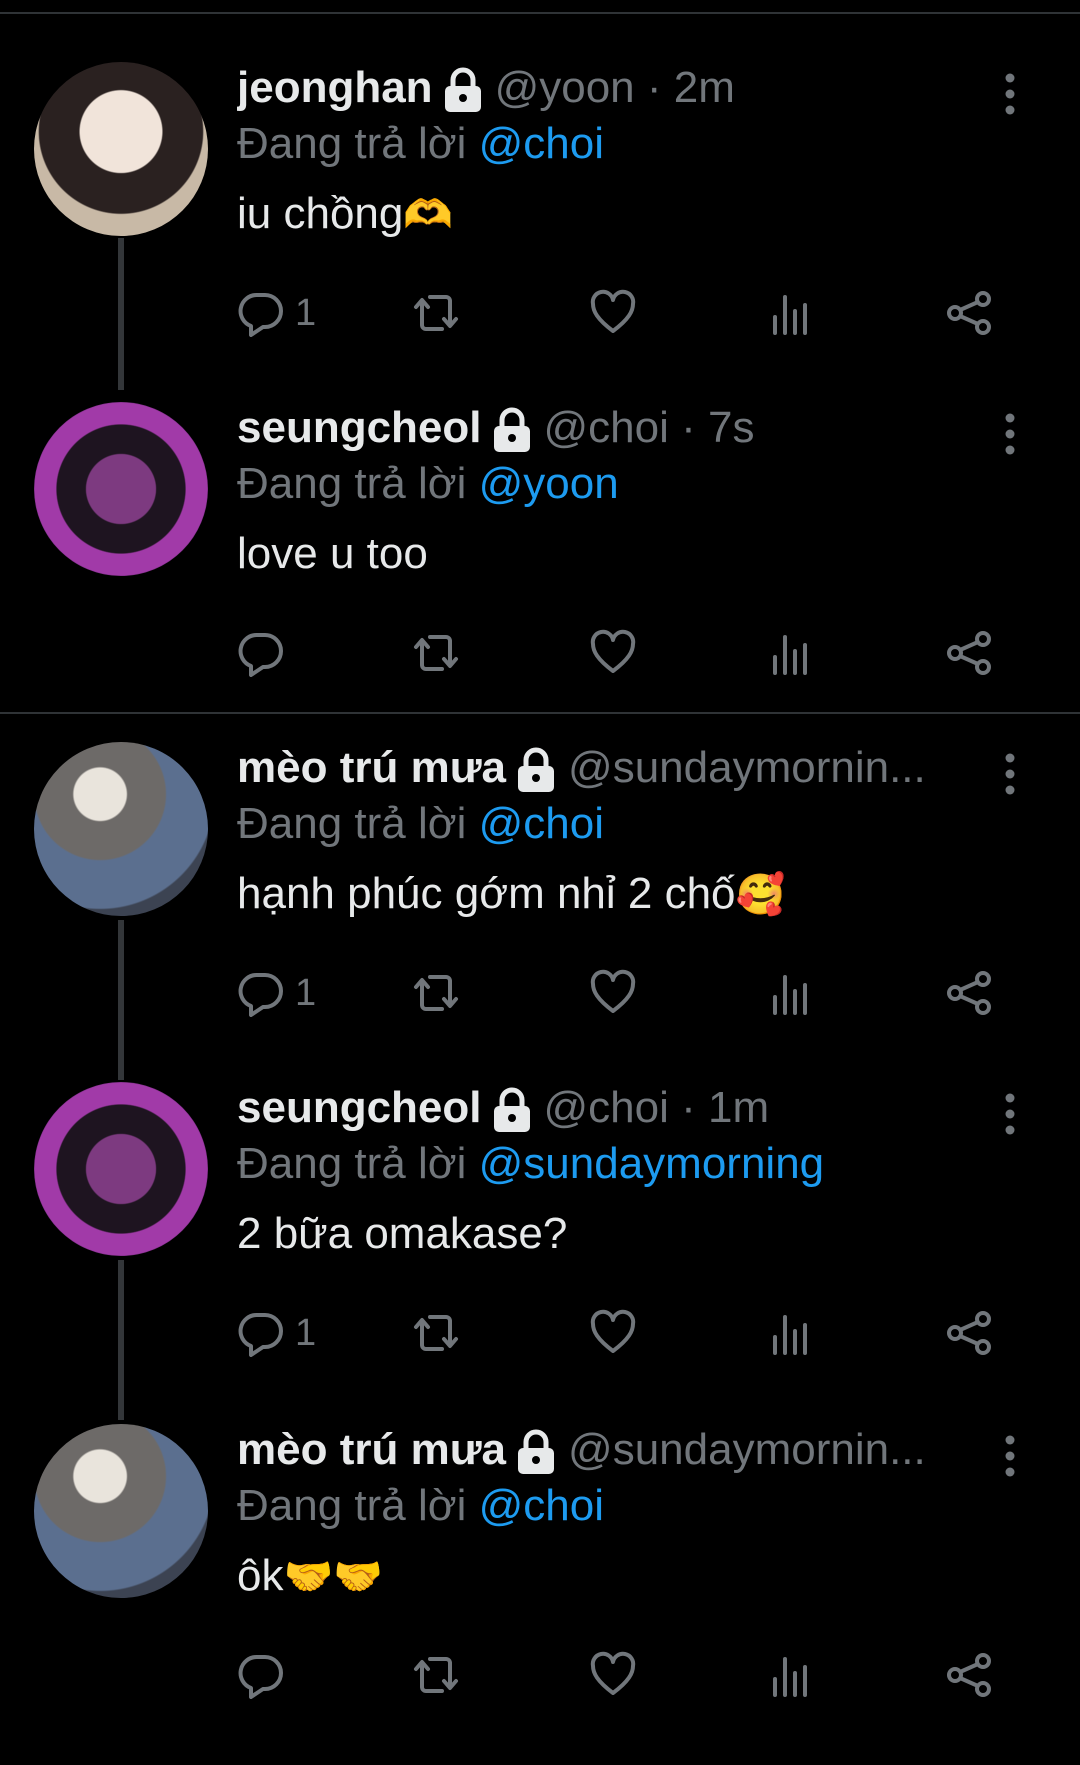  What do you see at coordinates (540, 13) in the screenshot?
I see `top-divider` at bounding box center [540, 13].